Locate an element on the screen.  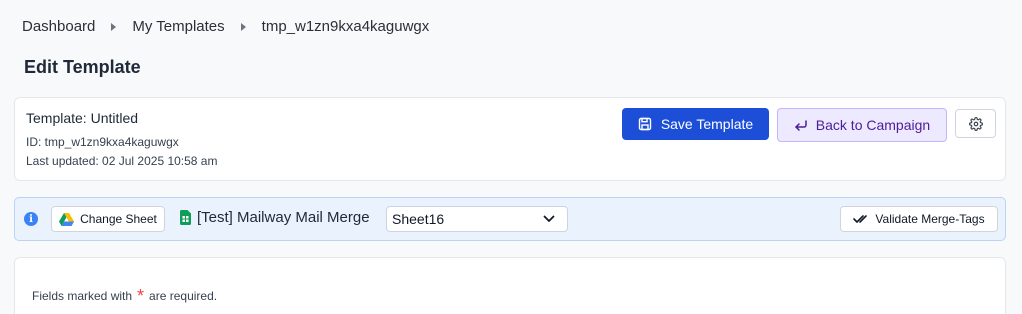
spreadsheet-name: [Test] Mailway Mail Merge is located at coordinates (275, 217).